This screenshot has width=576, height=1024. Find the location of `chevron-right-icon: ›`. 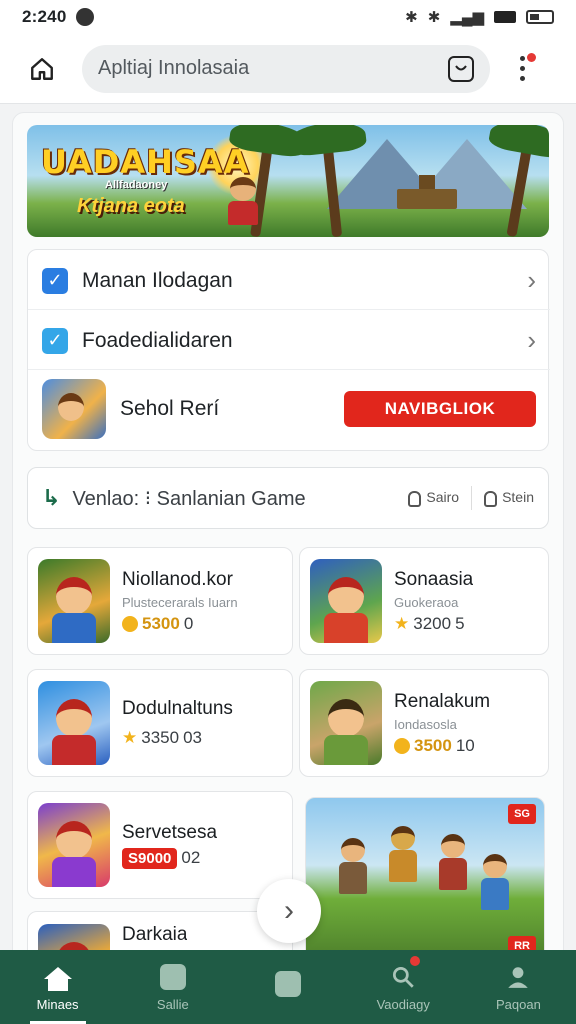

chevron-right-icon: › is located at coordinates (289, 910).